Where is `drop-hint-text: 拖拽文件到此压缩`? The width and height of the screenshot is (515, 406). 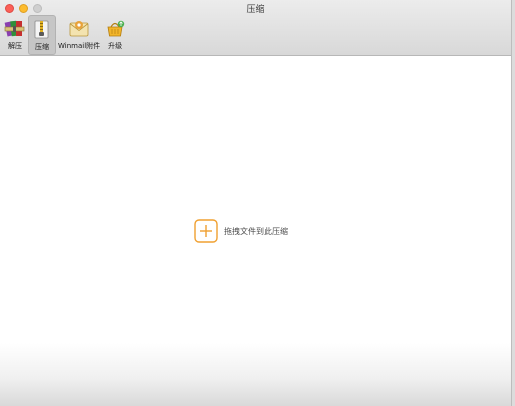 drop-hint-text: 拖拽文件到此压缩 is located at coordinates (256, 231).